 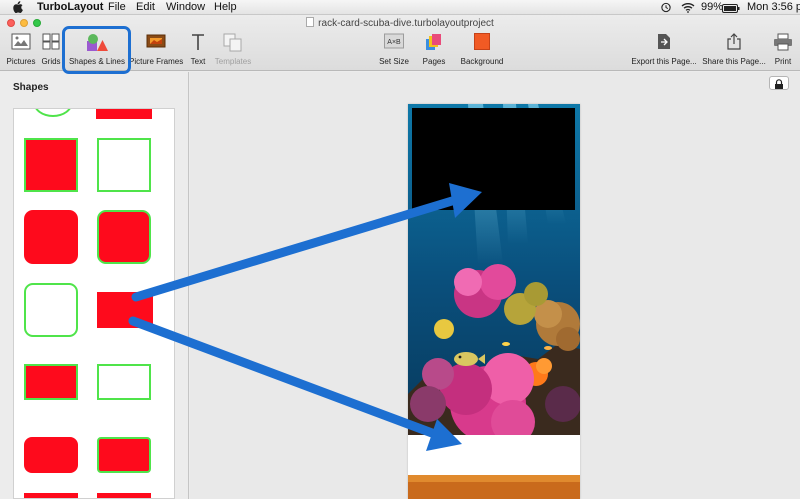 I want to click on menu-file: File, so click(x=117, y=7).